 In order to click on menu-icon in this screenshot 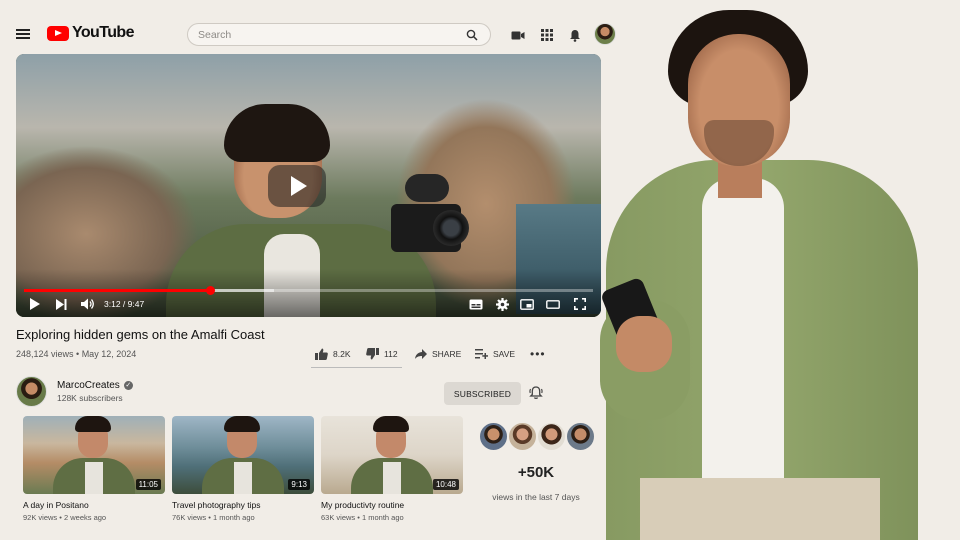, I will do `click(23, 34)`.